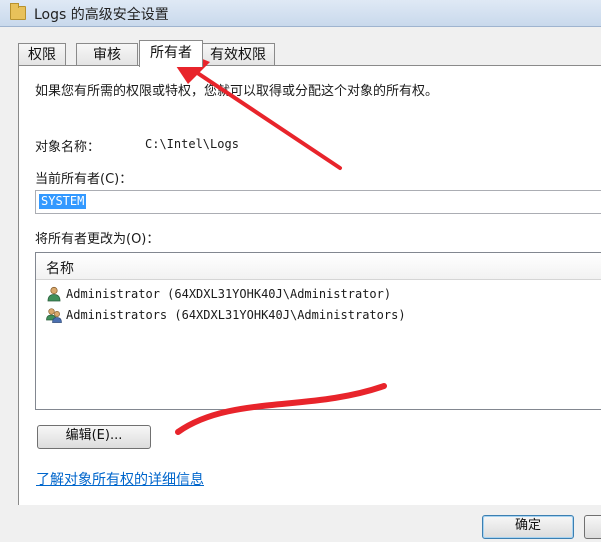 This screenshot has height=542, width=601. What do you see at coordinates (300, 13) in the screenshot?
I see `title-bar: Logs 的高级安全设置` at bounding box center [300, 13].